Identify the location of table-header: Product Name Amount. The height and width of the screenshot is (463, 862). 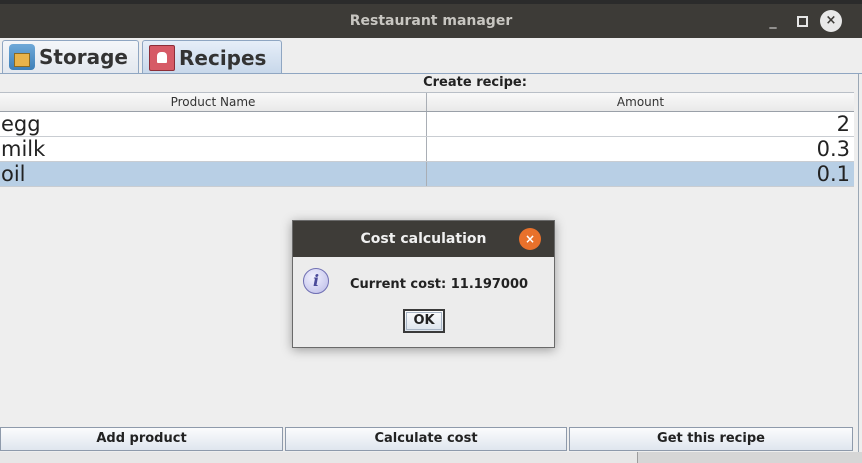
(427, 102).